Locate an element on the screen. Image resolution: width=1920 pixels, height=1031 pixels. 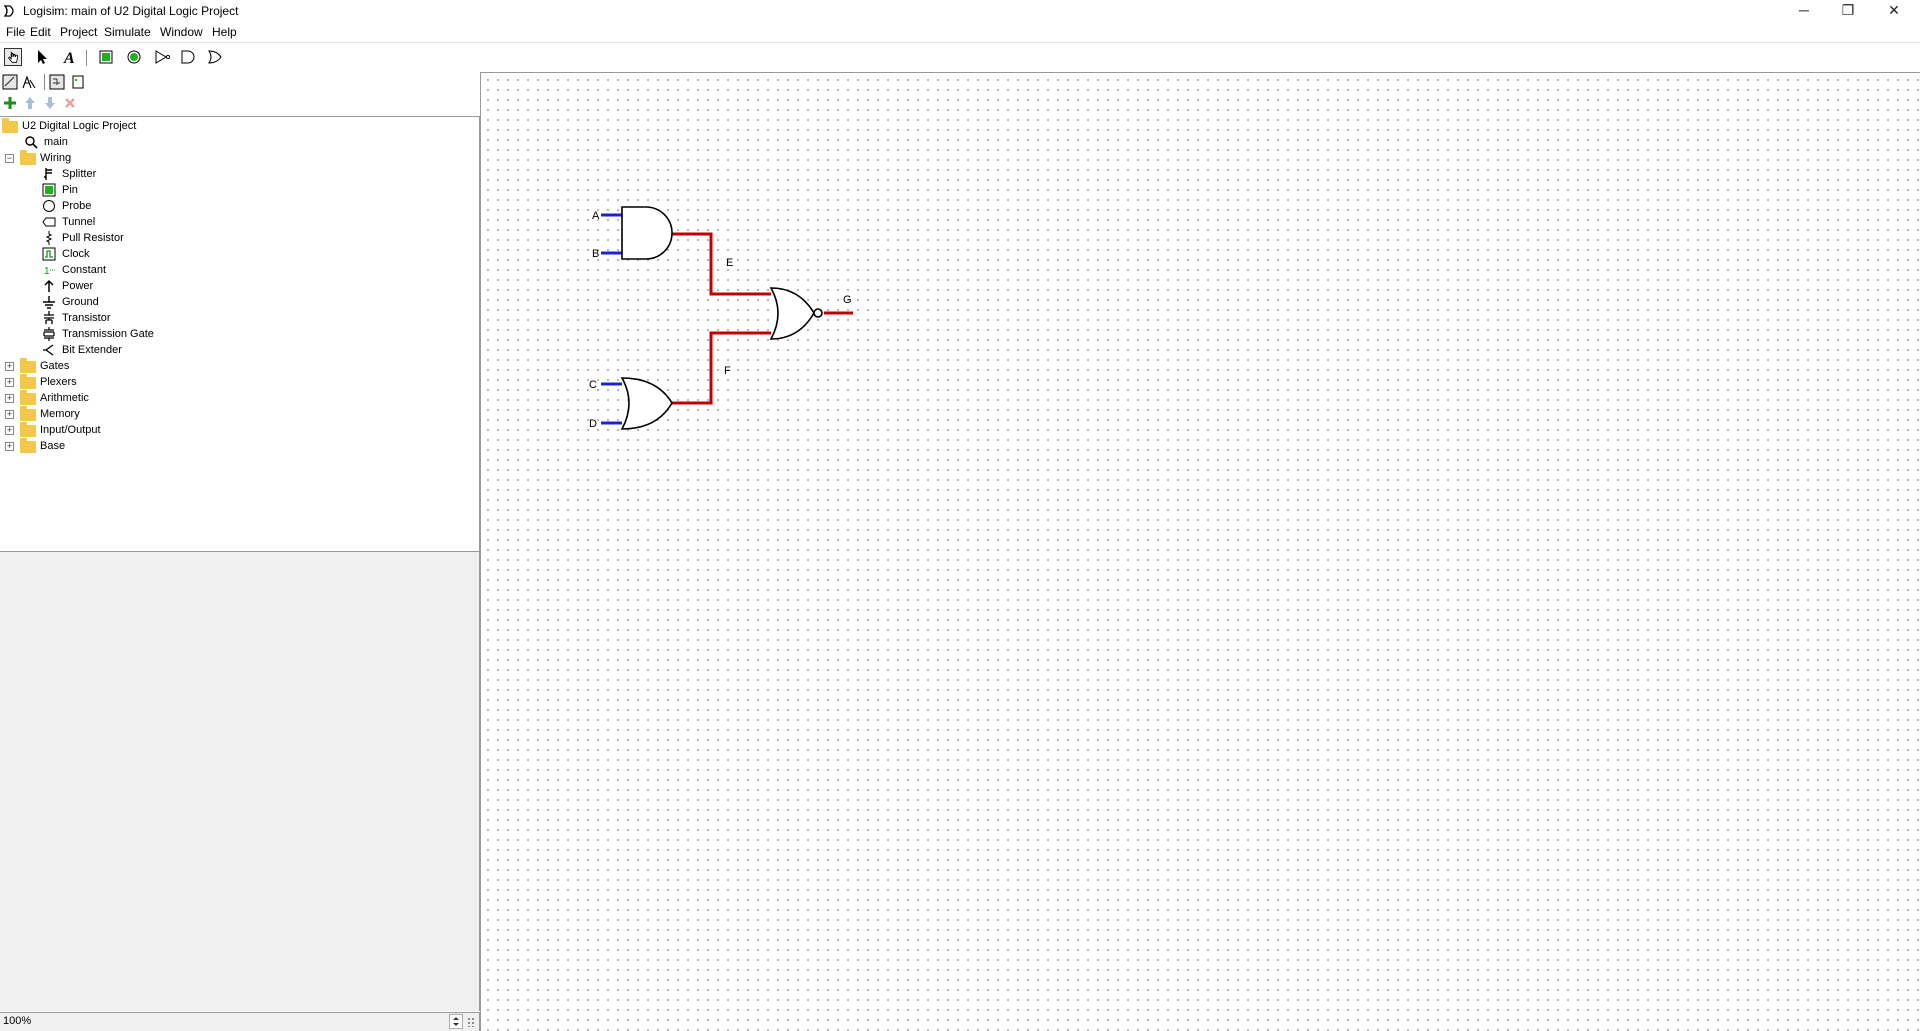
tabs-separator is located at coordinates (44, 82).